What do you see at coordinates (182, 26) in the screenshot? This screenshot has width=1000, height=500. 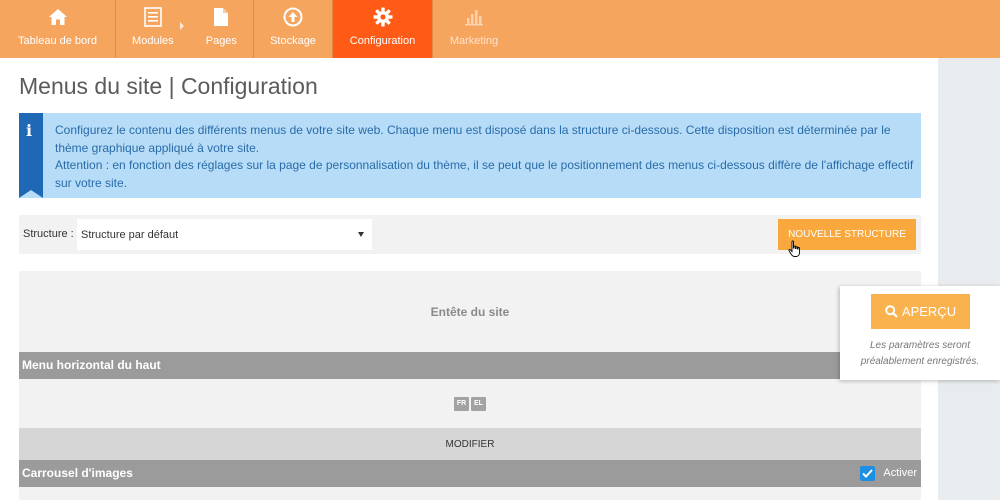 I see `chevron-right-icon` at bounding box center [182, 26].